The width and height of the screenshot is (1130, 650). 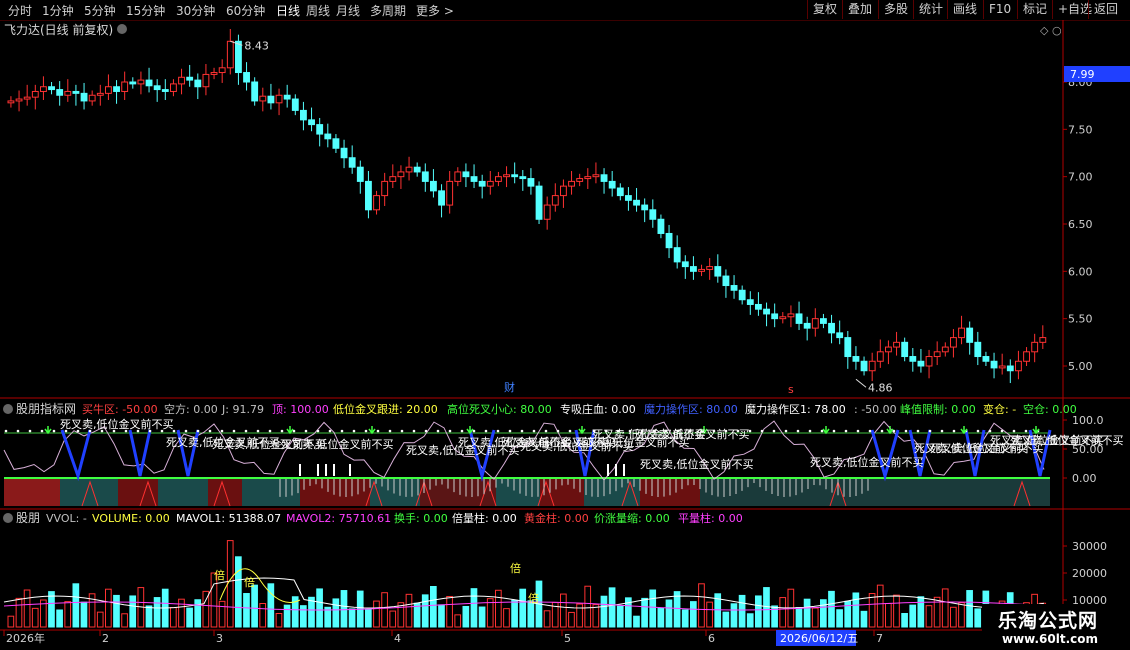 What do you see at coordinates (245, 10) in the screenshot?
I see `period-tab-5: 60分钟` at bounding box center [245, 10].